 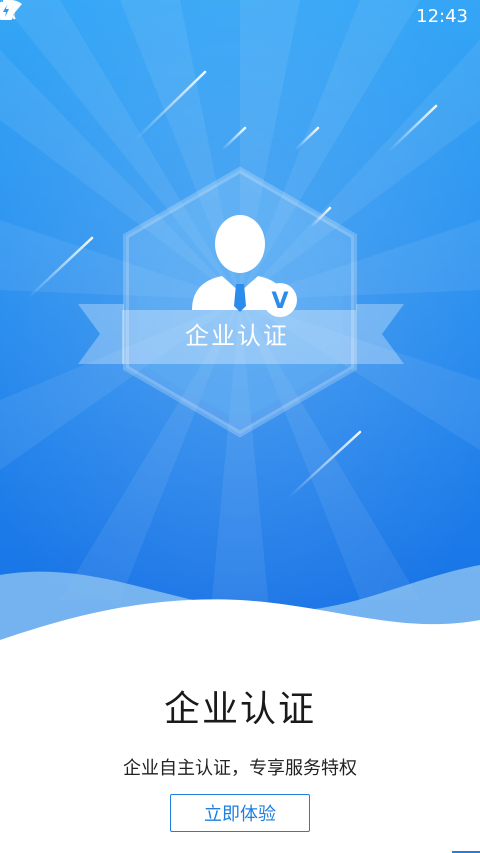 I want to click on page-subtitle: 企业自主认证，专享服务特权, so click(x=240, y=768).